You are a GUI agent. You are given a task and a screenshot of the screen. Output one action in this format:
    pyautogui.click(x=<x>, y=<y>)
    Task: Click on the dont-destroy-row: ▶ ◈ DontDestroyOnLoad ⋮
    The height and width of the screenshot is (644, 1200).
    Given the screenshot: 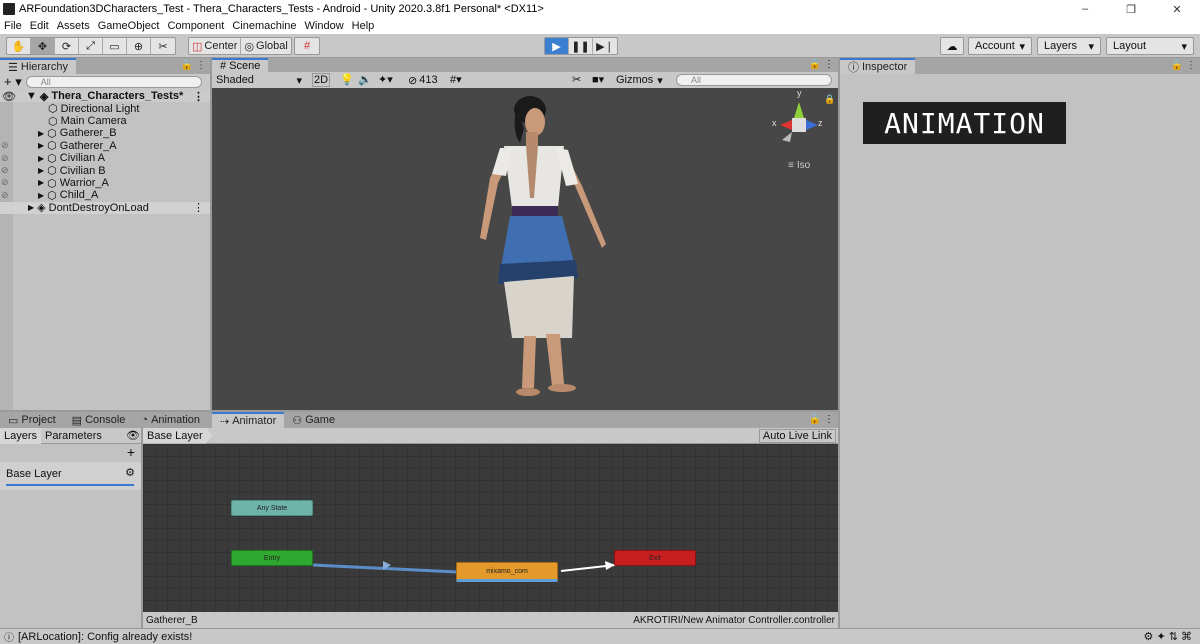 What is the action you would take?
    pyautogui.click(x=105, y=207)
    